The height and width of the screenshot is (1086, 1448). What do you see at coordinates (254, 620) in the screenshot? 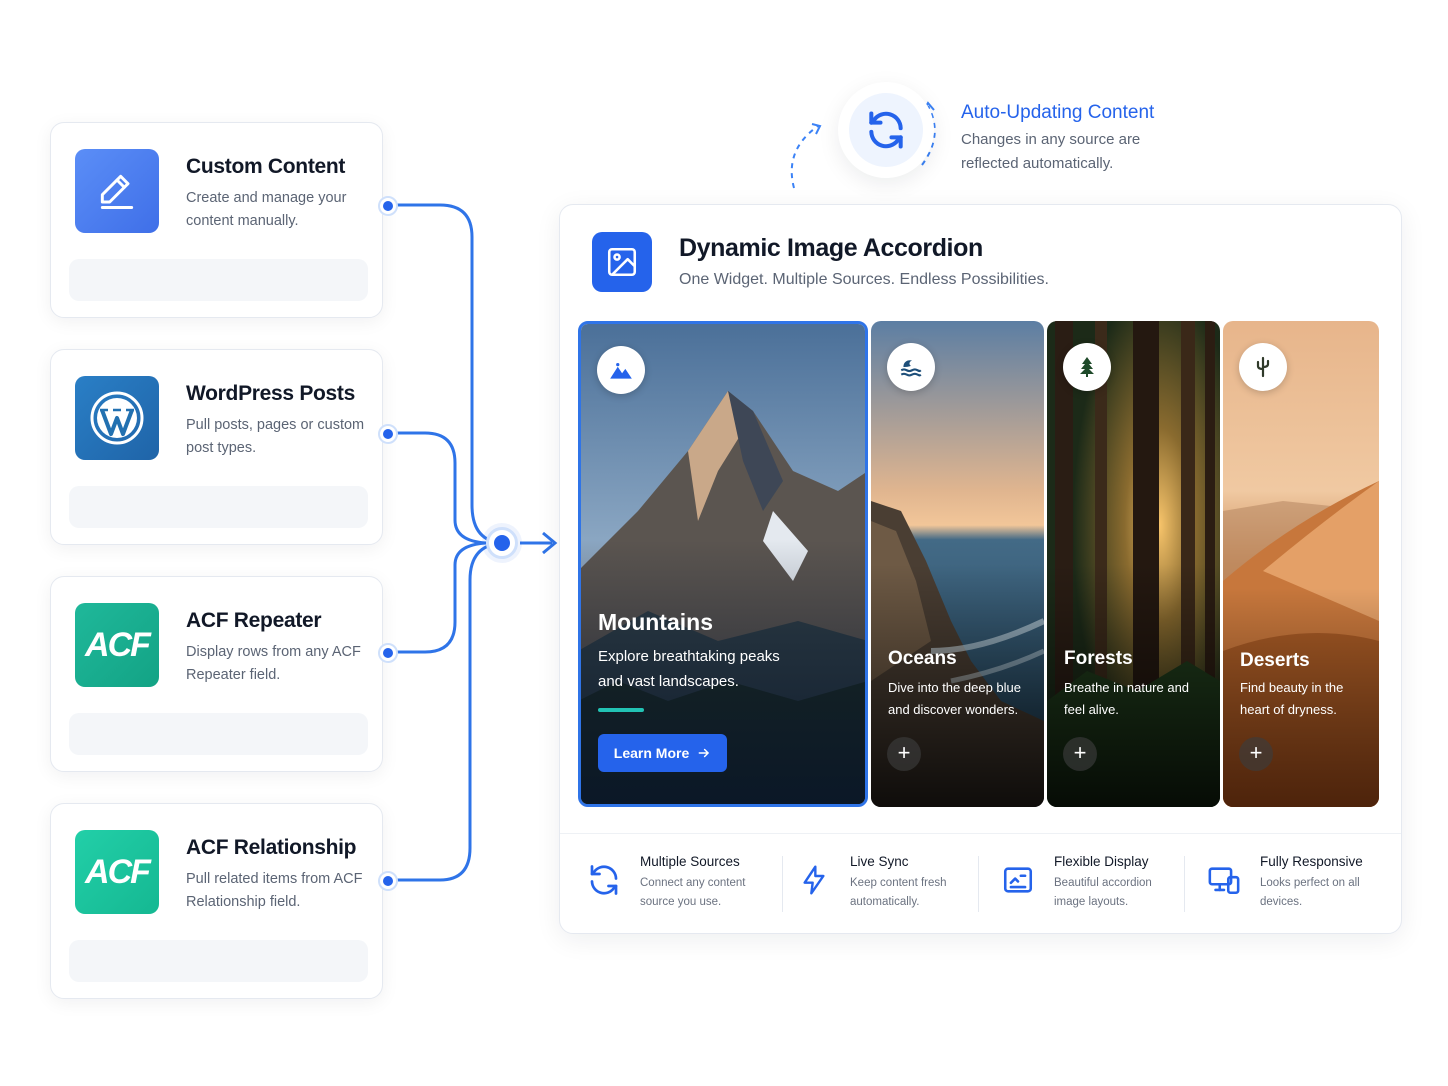
I see `source-title: ACF Repeater` at bounding box center [254, 620].